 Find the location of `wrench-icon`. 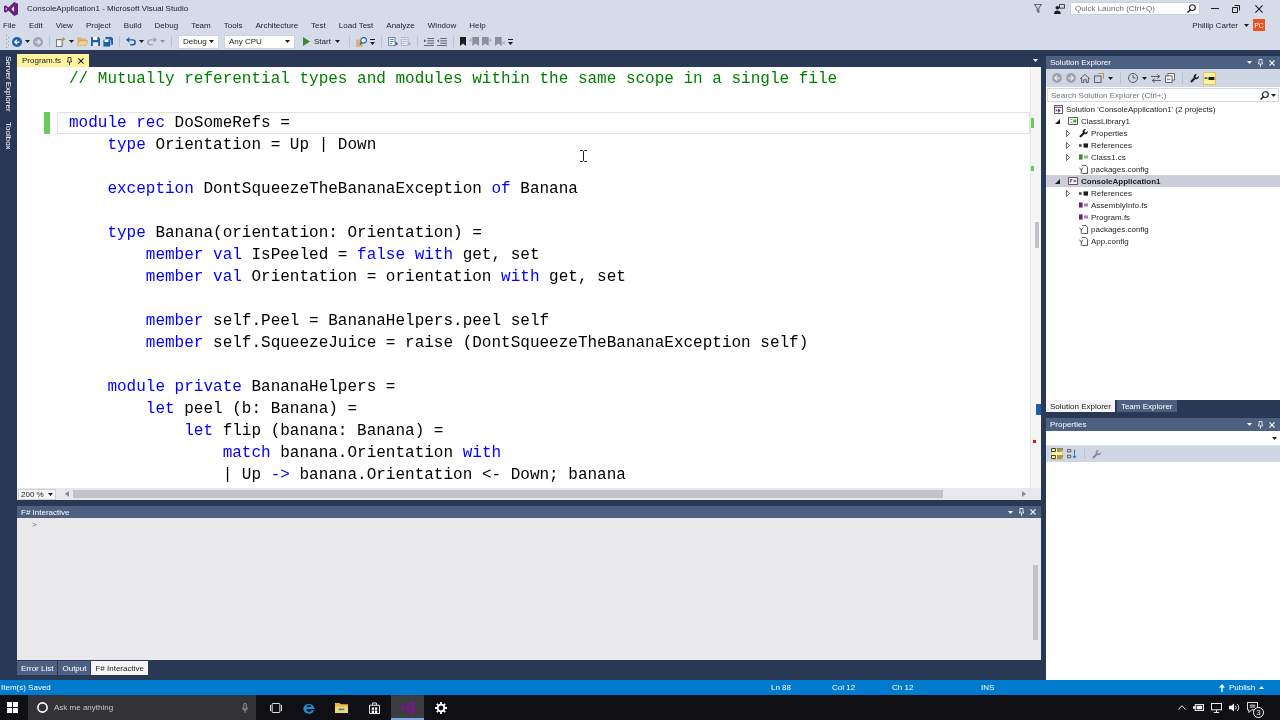

wrench-icon is located at coordinates (1194, 78).